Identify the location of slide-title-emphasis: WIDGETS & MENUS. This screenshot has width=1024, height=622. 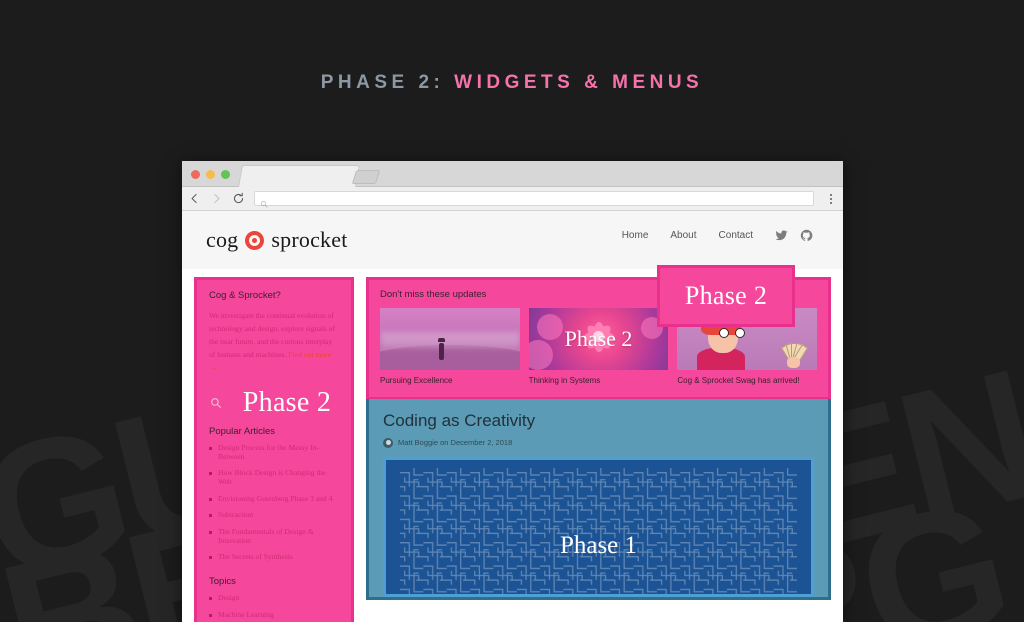
(579, 82).